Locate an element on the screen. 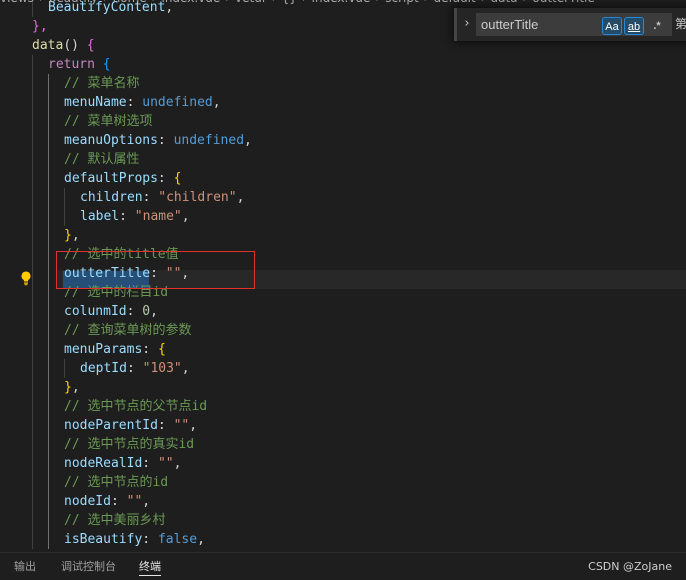 The width and height of the screenshot is (686, 580). code-token: () is located at coordinates (75, 45).